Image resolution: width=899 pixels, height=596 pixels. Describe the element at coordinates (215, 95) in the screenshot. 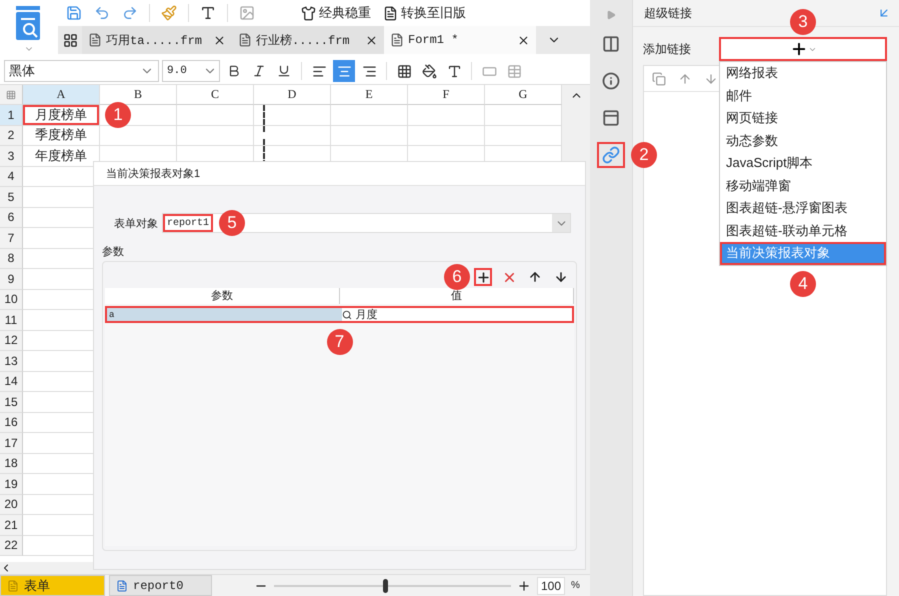

I see `column-header: C` at that location.